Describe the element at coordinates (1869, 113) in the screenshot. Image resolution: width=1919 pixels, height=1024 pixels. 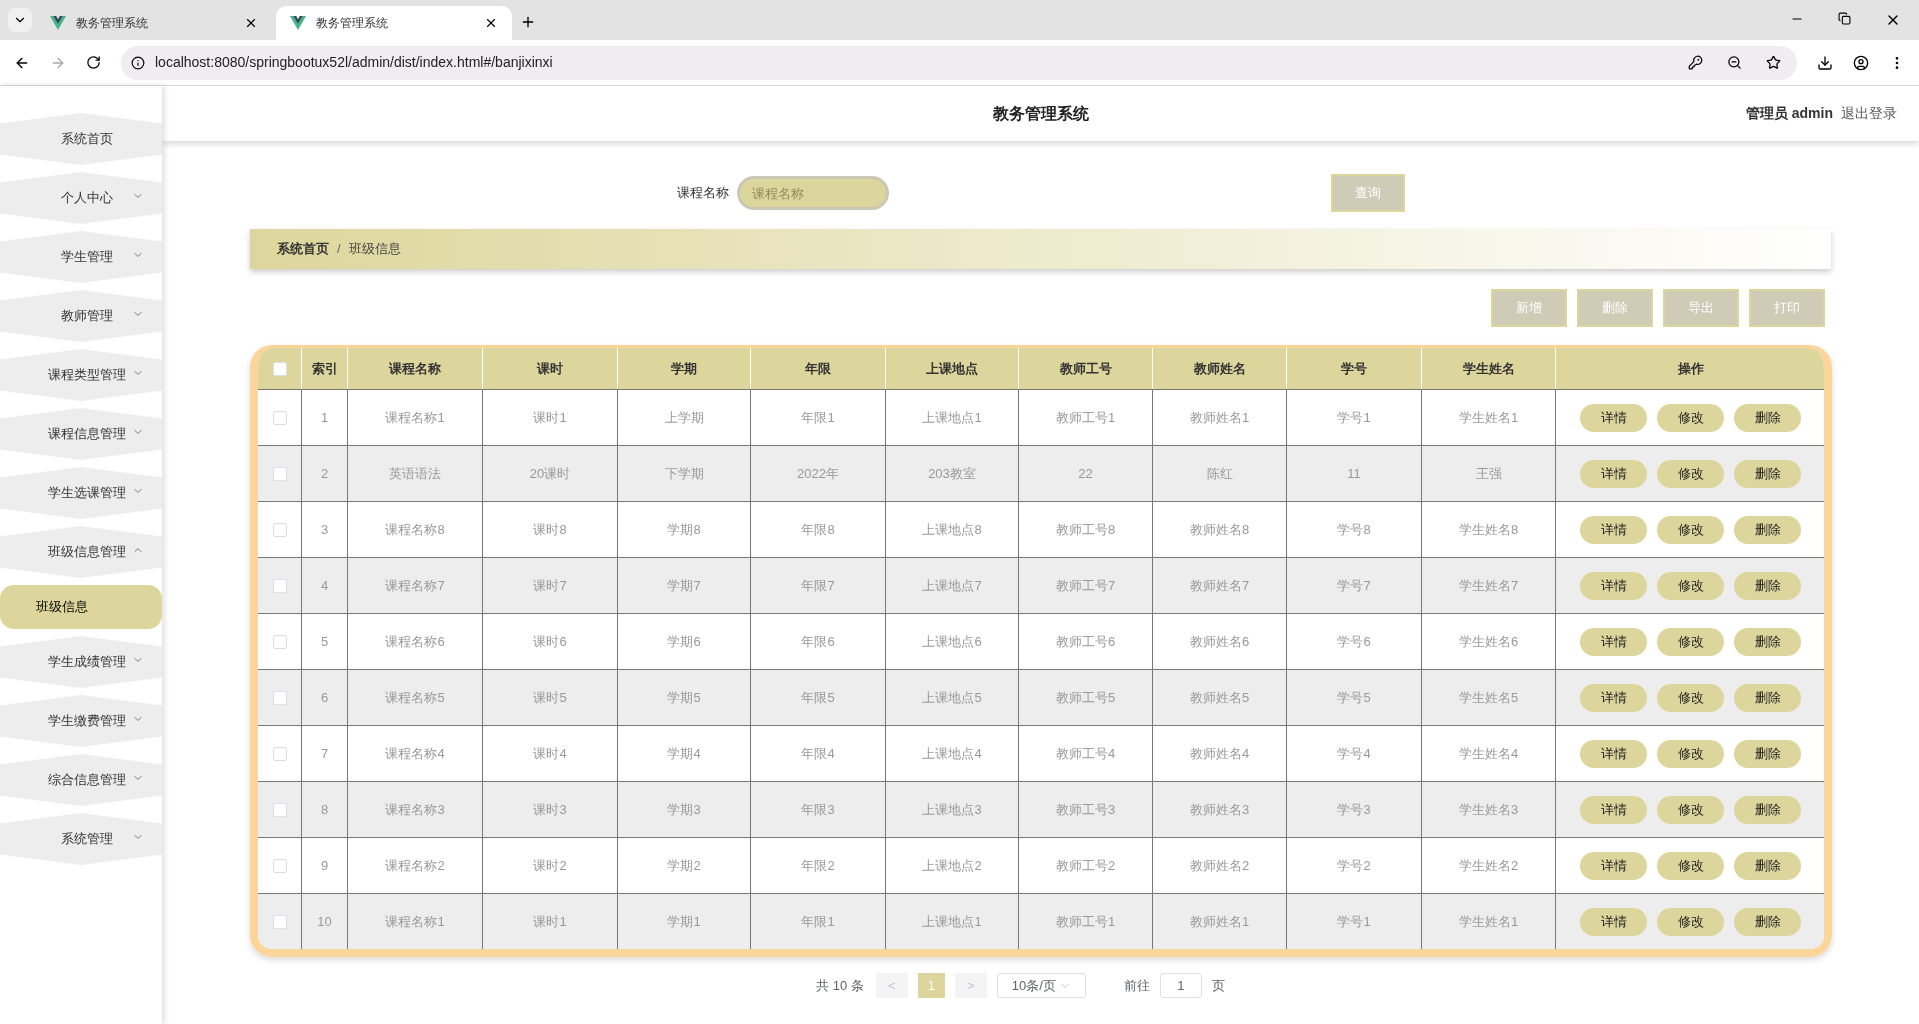
I see `logout-link: 退出登录` at that location.